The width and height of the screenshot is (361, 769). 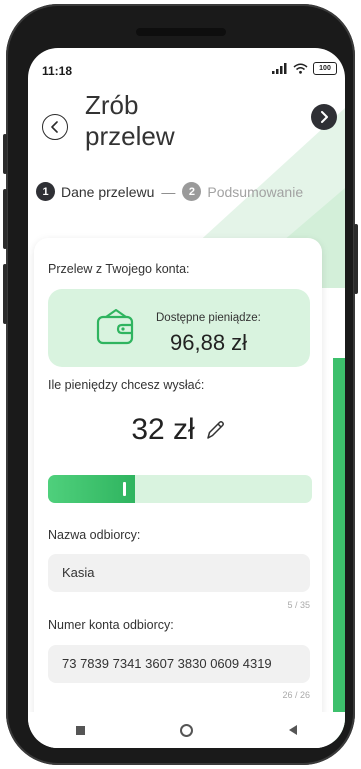 What do you see at coordinates (279, 68) in the screenshot?
I see `signal-icon` at bounding box center [279, 68].